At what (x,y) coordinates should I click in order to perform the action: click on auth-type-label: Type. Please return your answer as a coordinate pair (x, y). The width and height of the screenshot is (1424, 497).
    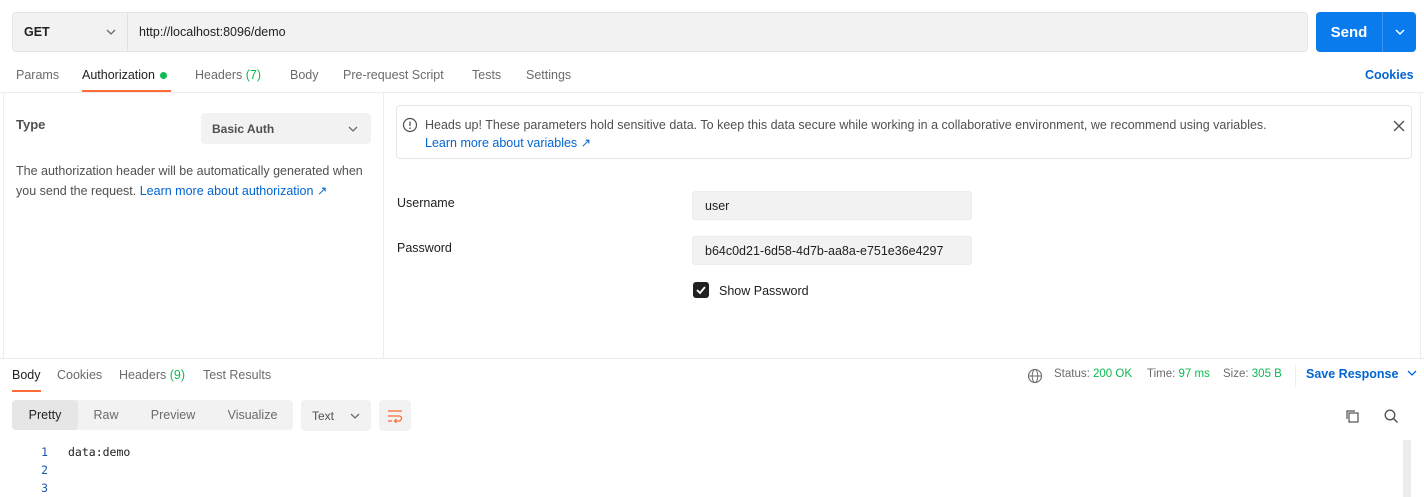
    Looking at the image, I should click on (31, 124).